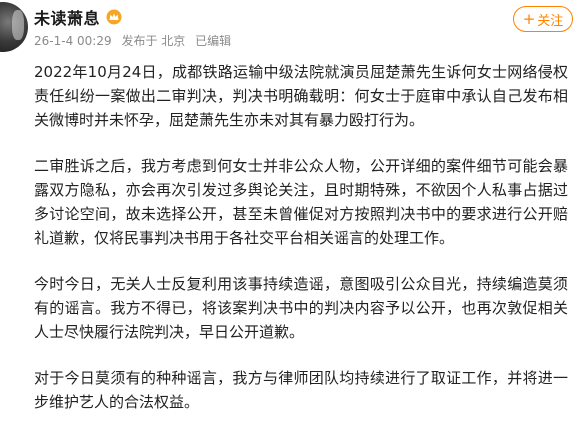 The height and width of the screenshot is (436, 584). What do you see at coordinates (529, 18) in the screenshot?
I see `plus-icon: +` at bounding box center [529, 18].